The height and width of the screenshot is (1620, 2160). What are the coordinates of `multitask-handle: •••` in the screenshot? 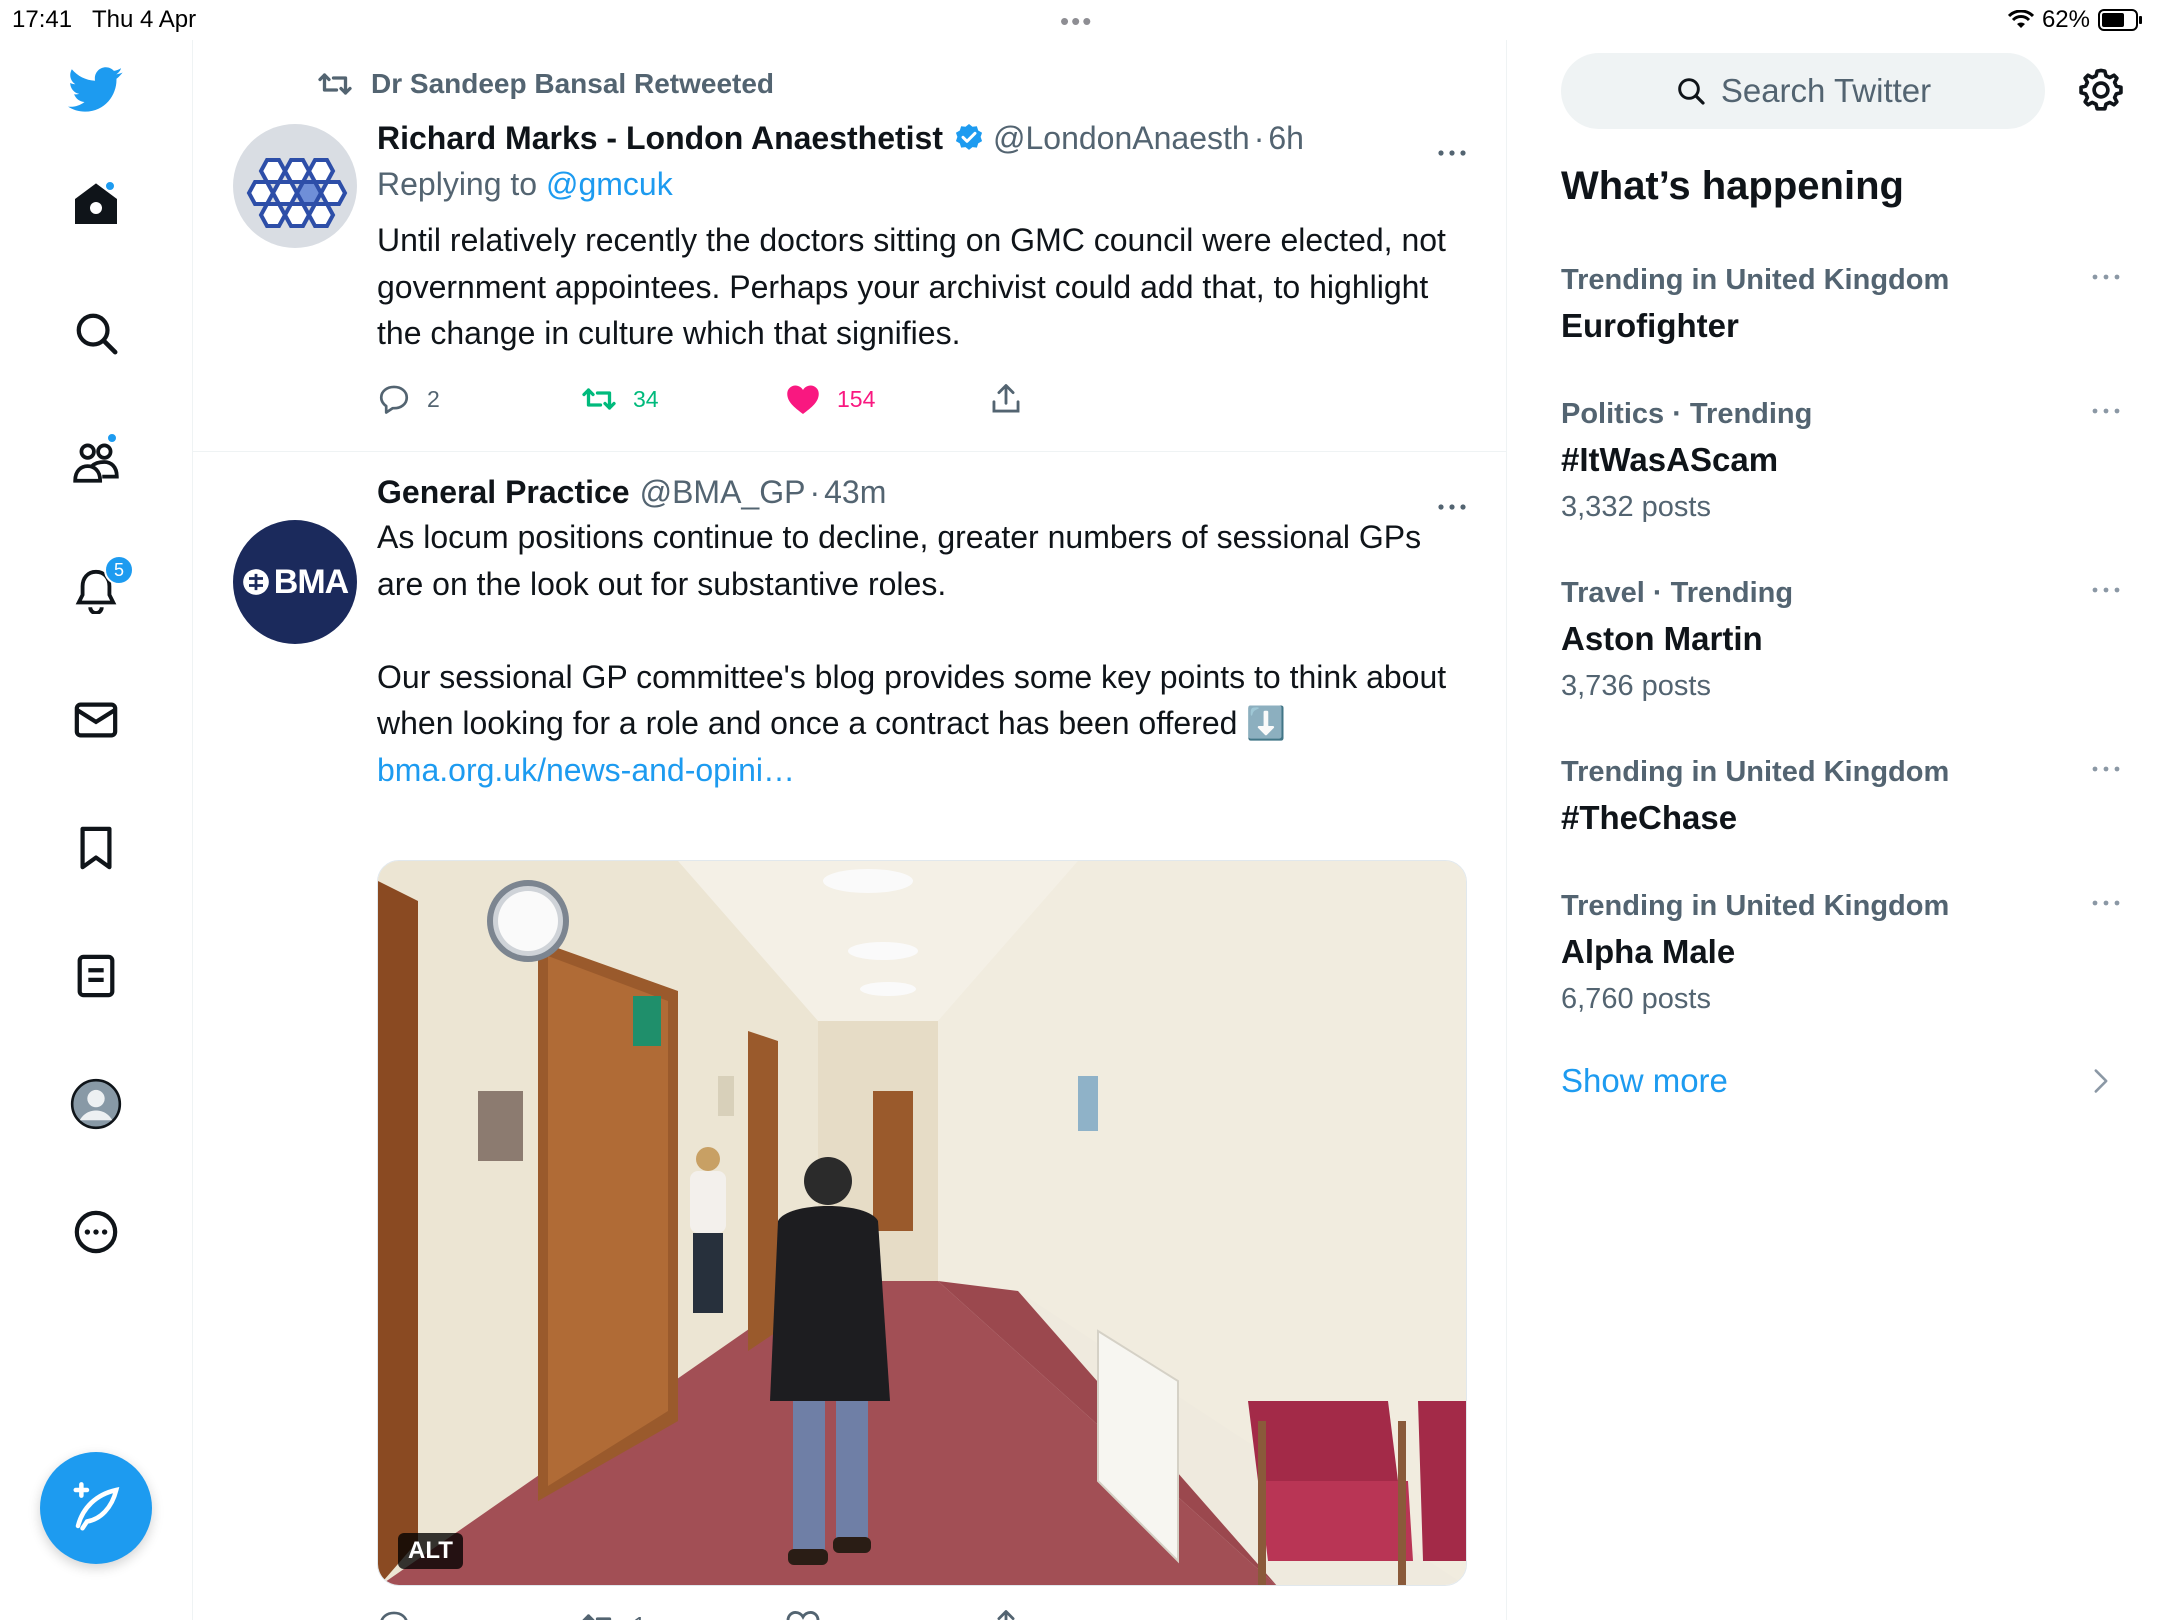 It's located at (1076, 21).